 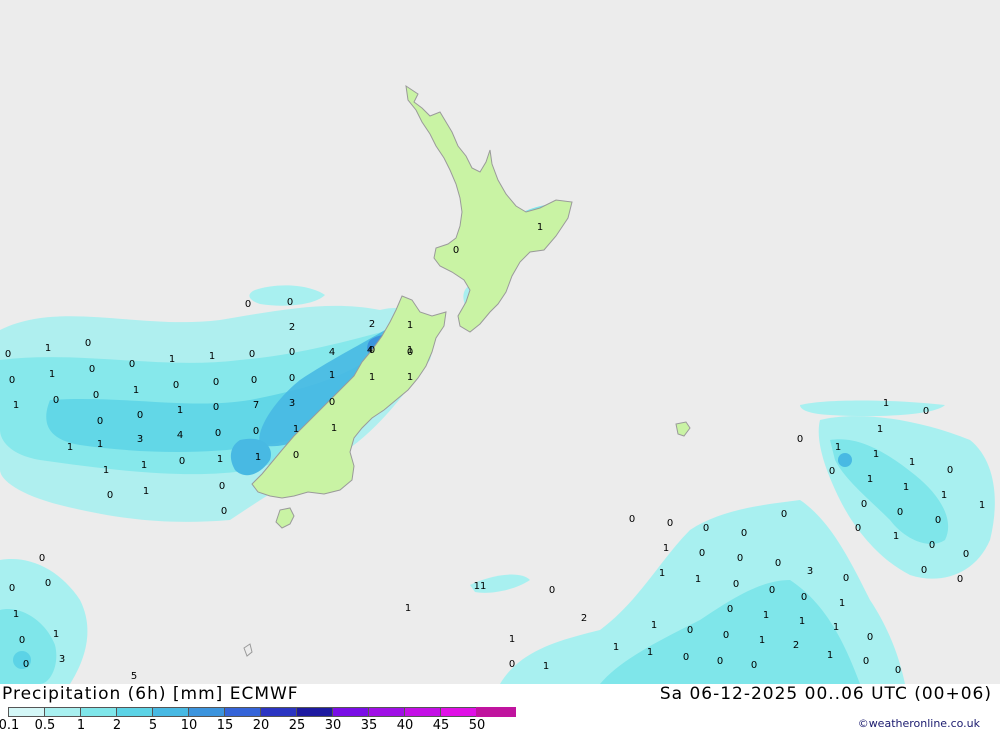 I want to click on legend-tick: 1, so click(x=81, y=725).